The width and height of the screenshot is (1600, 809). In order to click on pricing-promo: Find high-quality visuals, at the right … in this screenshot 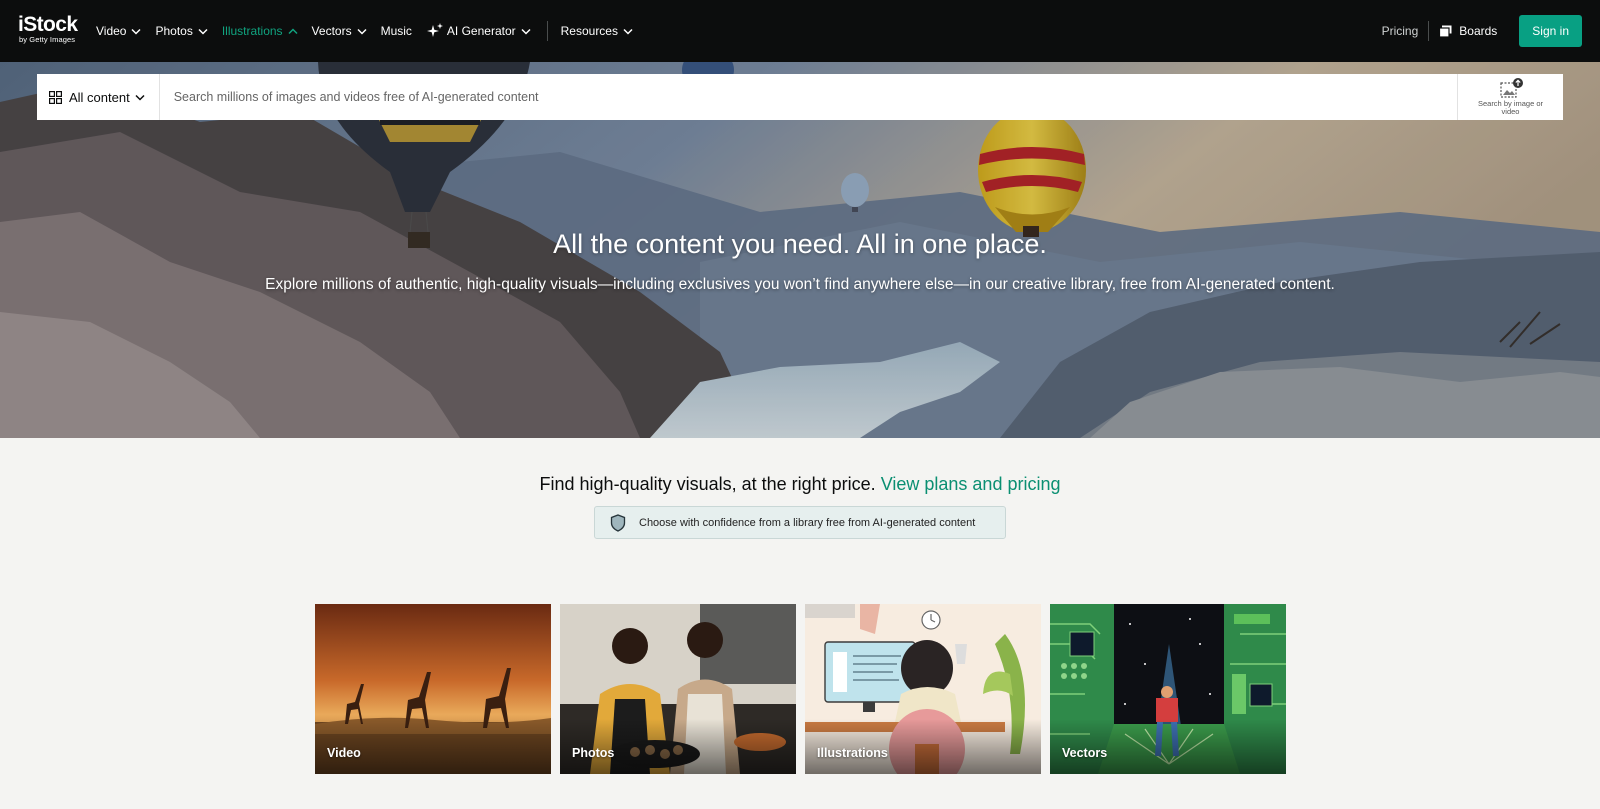, I will do `click(800, 484)`.